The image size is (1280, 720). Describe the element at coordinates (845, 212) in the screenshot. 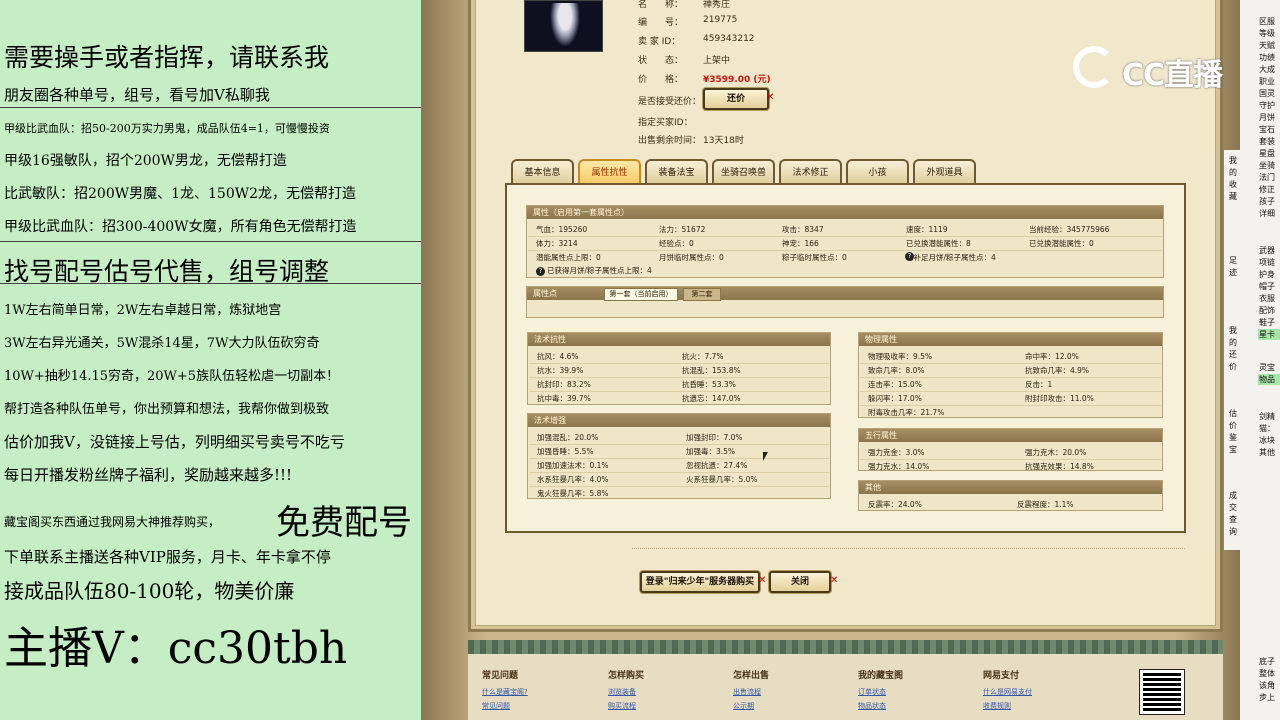

I see `attr-section-title: 属性（启用第一套属性点）` at that location.